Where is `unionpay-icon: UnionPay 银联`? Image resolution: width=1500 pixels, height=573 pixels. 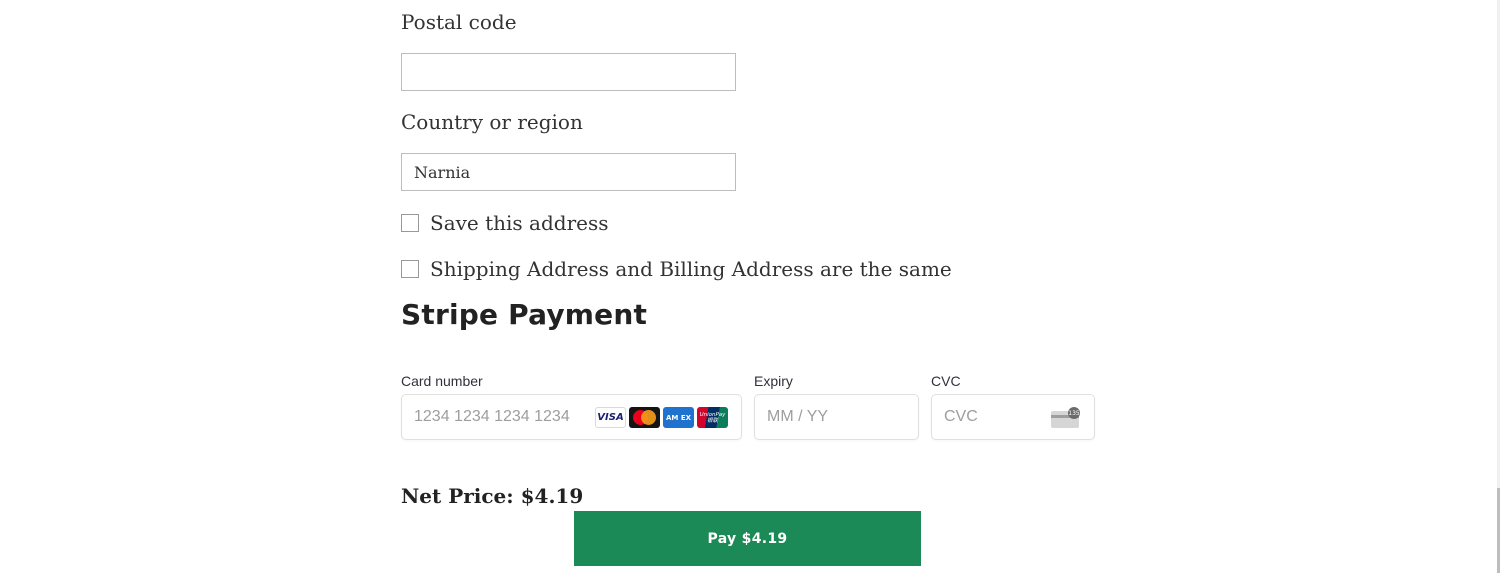
unionpay-icon: UnionPay 银联 is located at coordinates (712, 417).